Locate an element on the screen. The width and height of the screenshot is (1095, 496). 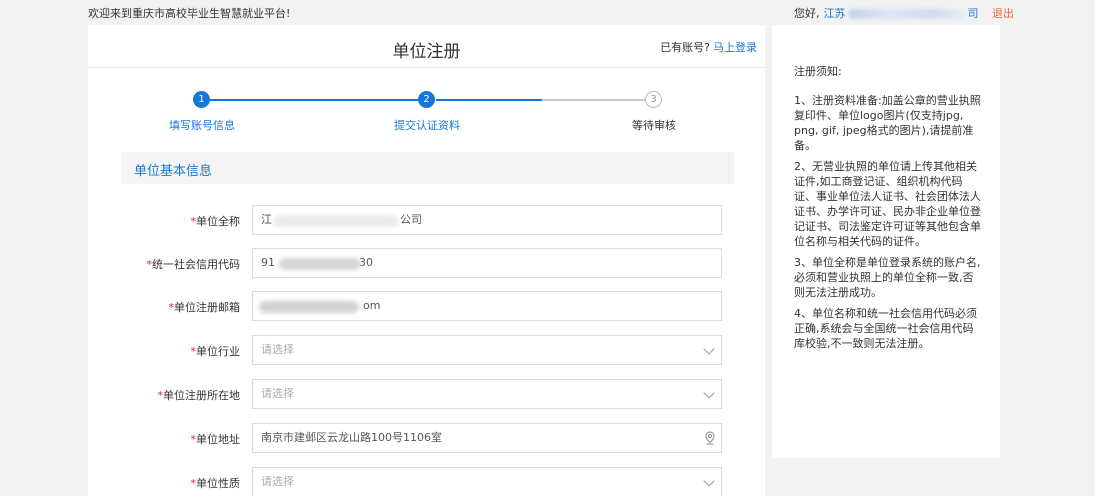
row-location: *单位注册所在地 请选择 is located at coordinates (426, 394).